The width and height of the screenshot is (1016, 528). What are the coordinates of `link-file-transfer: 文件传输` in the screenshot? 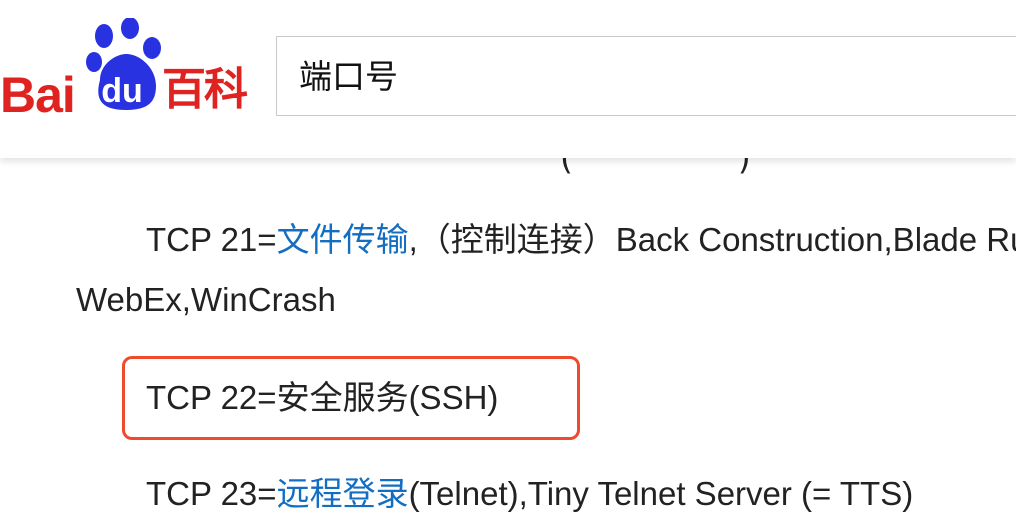 It's located at (343, 239).